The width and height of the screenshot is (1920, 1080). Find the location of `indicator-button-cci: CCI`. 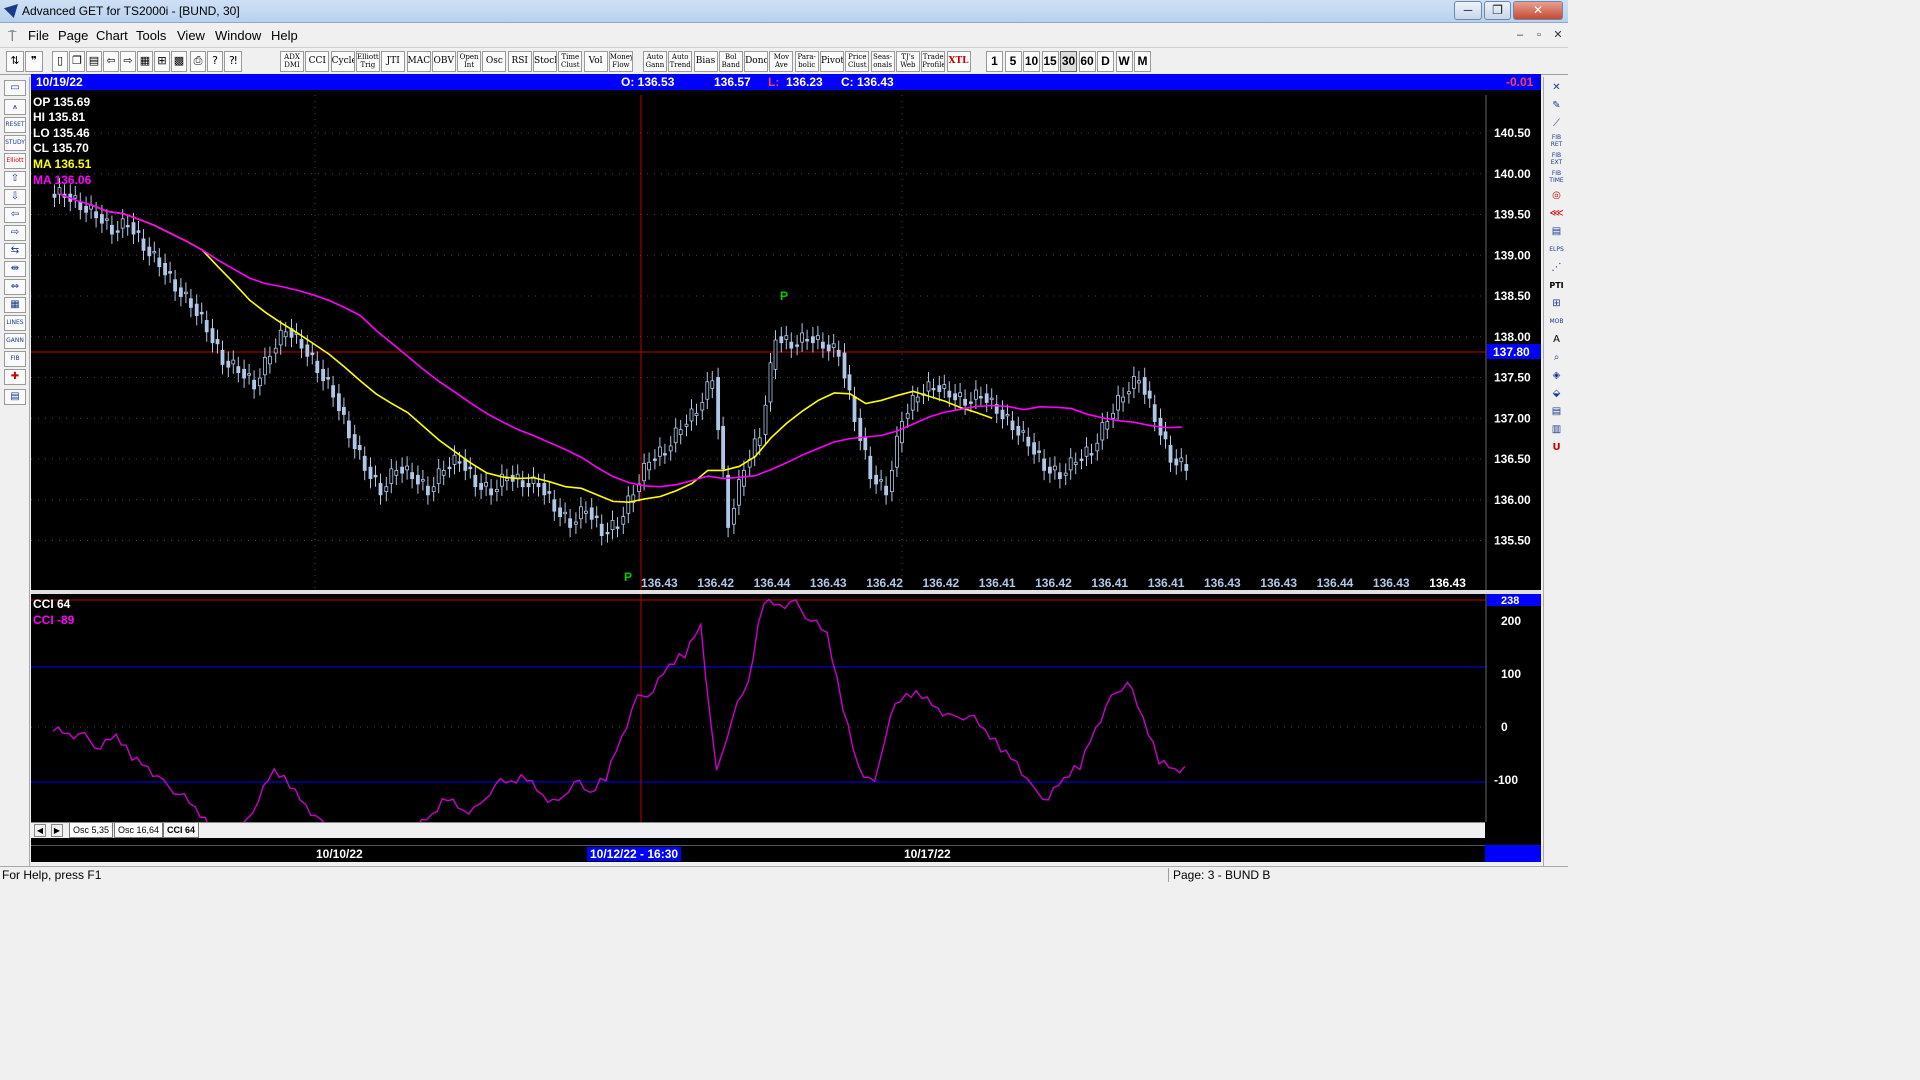

indicator-button-cci: CCI is located at coordinates (317, 61).